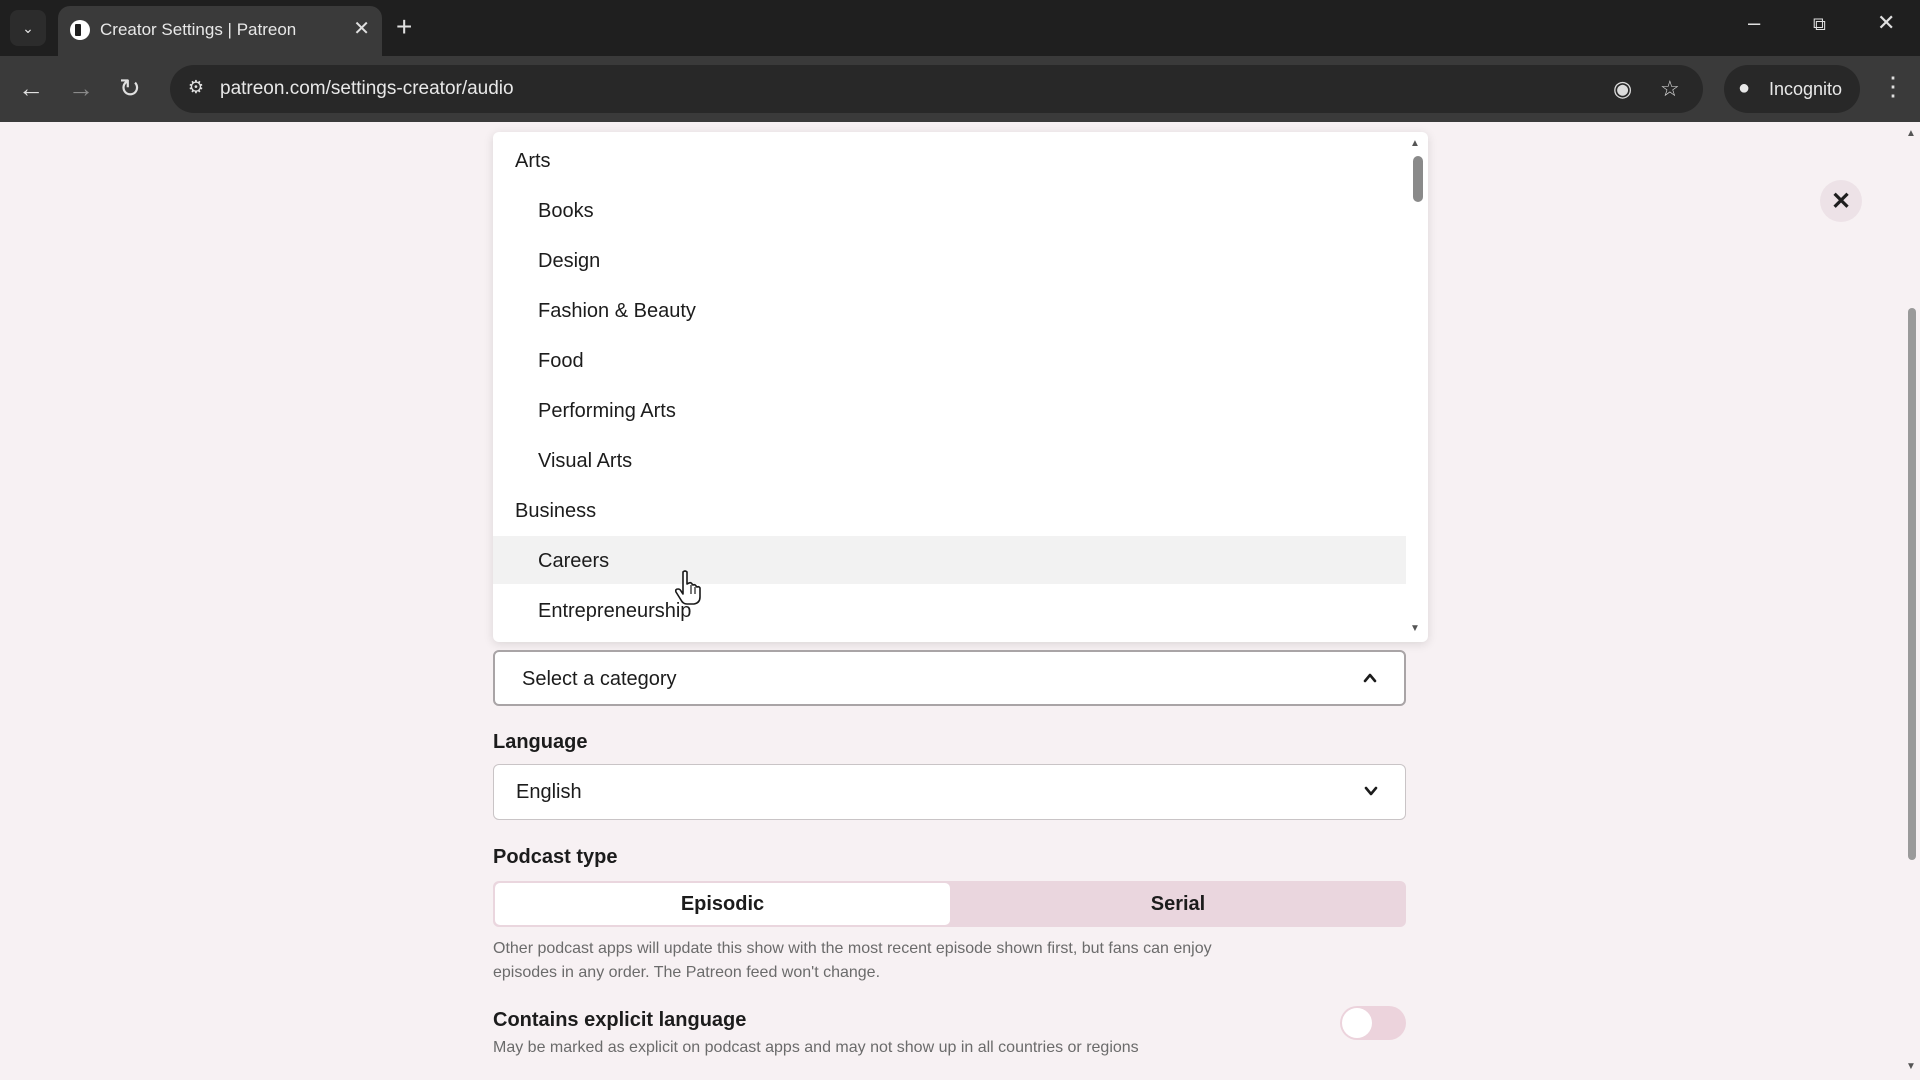  Describe the element at coordinates (81, 88) in the screenshot. I see `forward-arrow-icon: →` at that location.